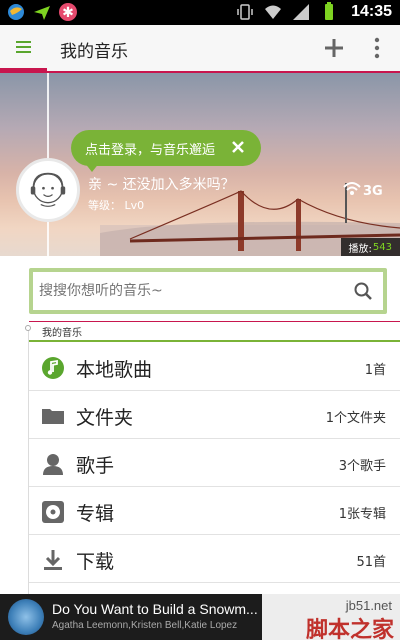 The height and width of the screenshot is (640, 400). What do you see at coordinates (26, 617) in the screenshot?
I see `album-art` at bounding box center [26, 617].